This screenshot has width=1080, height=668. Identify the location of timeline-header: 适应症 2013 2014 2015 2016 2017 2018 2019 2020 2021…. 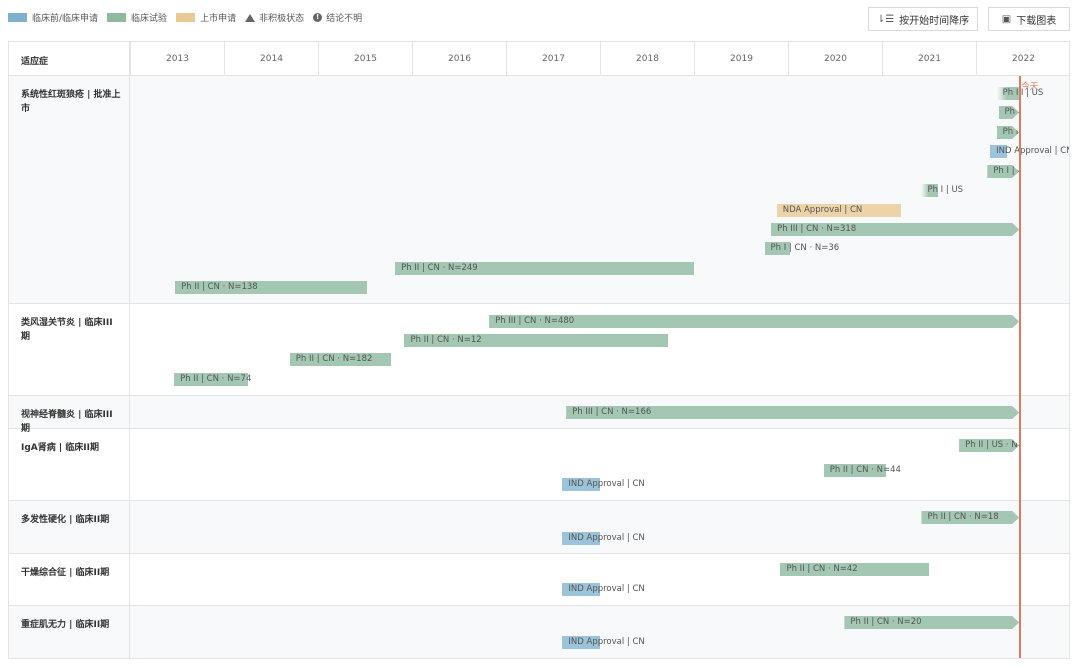
(539, 59).